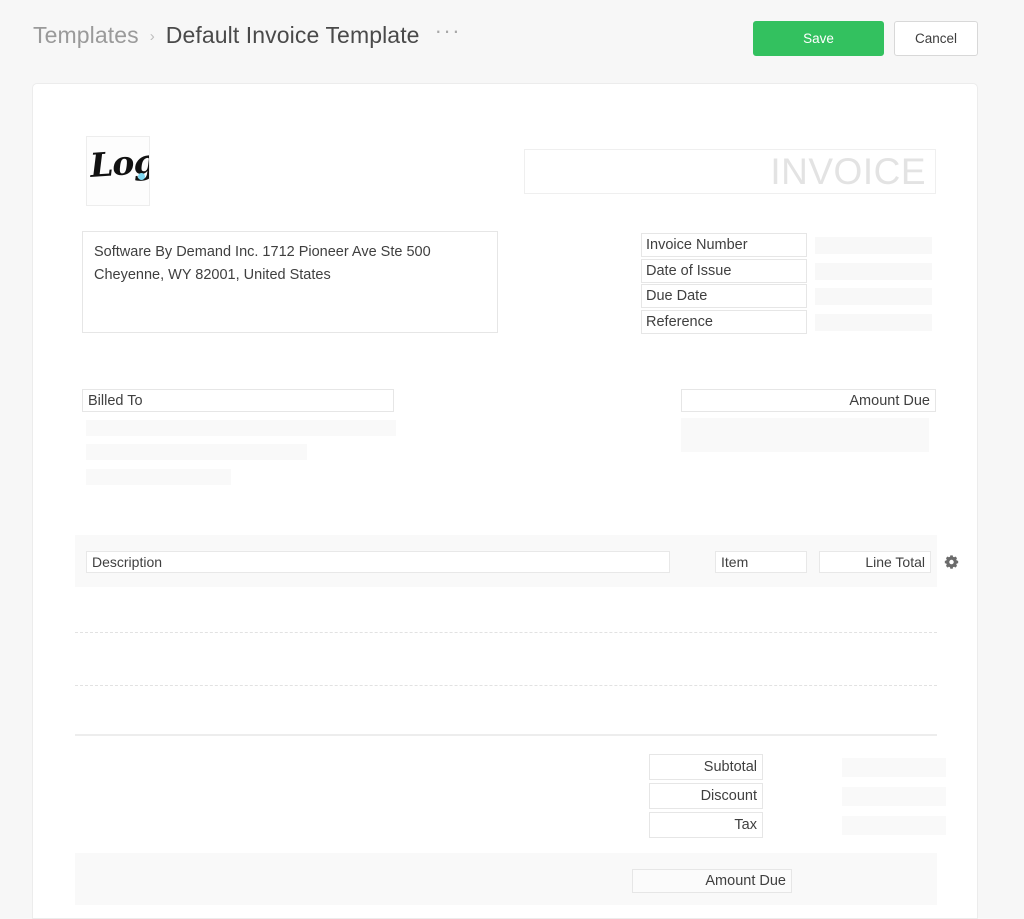 This screenshot has width=1024, height=919. I want to click on logo-upload-box: Logo, so click(118, 171).